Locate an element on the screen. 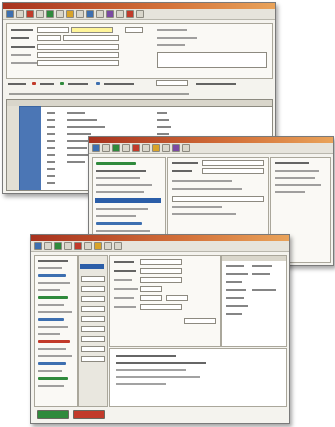 The image size is (335, 427). selected-row is located at coordinates (128, 200).